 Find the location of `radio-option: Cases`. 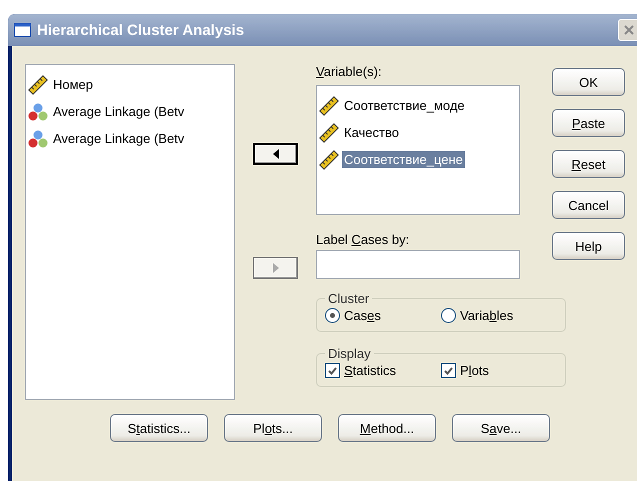

radio-option: Cases is located at coordinates (383, 315).